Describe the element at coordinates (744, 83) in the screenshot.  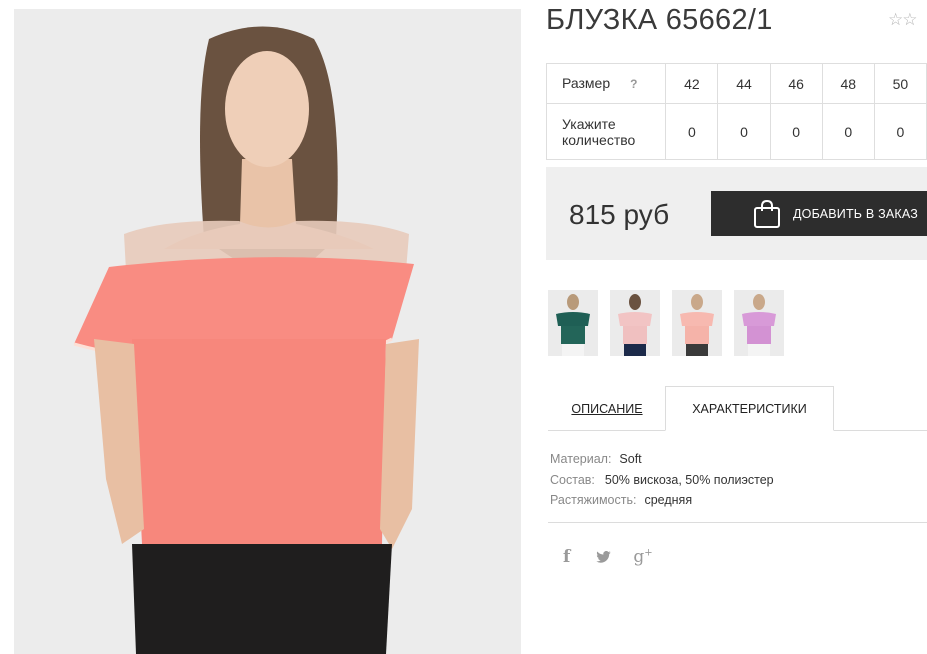
I see `size-cell: 44` at that location.